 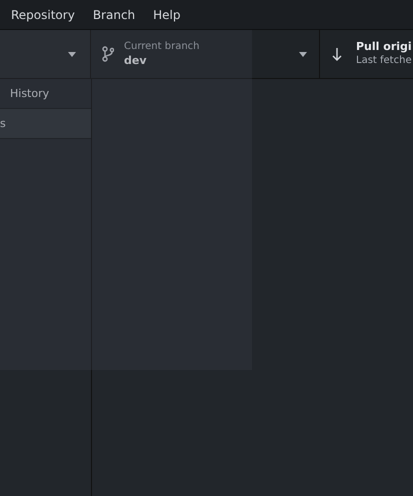 I want to click on menu-item: Help, so click(x=167, y=15).